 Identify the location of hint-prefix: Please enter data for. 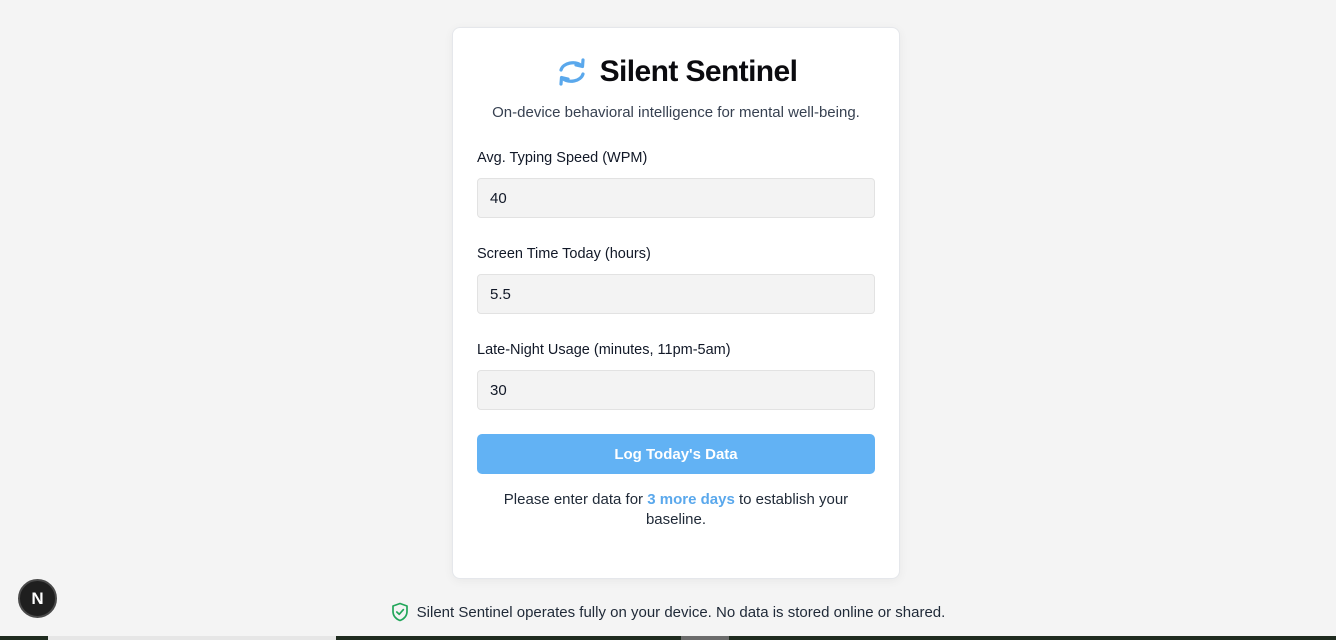
(575, 499).